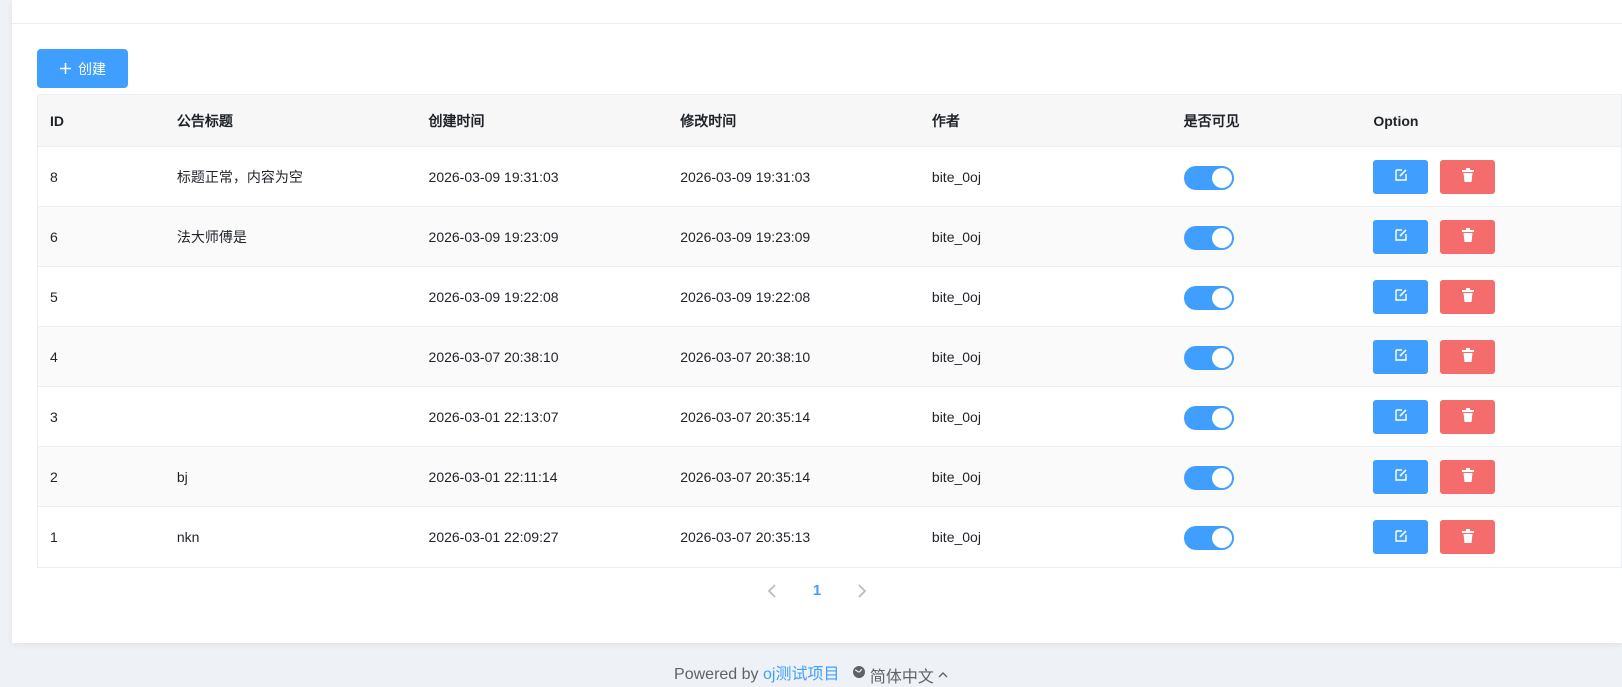  What do you see at coordinates (745, 176) in the screenshot?
I see `cell-modified: 2026-03-09 19:31:03` at bounding box center [745, 176].